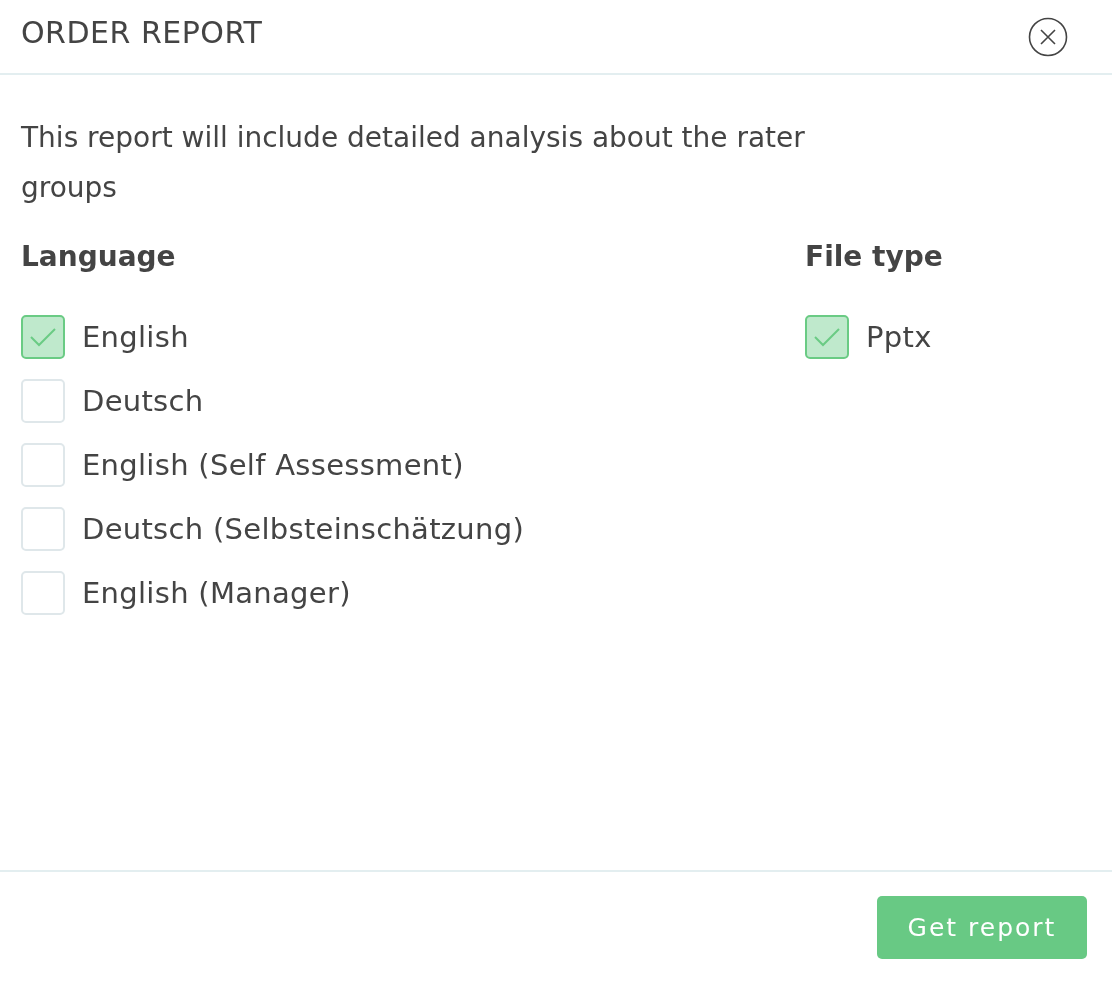  Describe the element at coordinates (1048, 36) in the screenshot. I see `close-button` at that location.